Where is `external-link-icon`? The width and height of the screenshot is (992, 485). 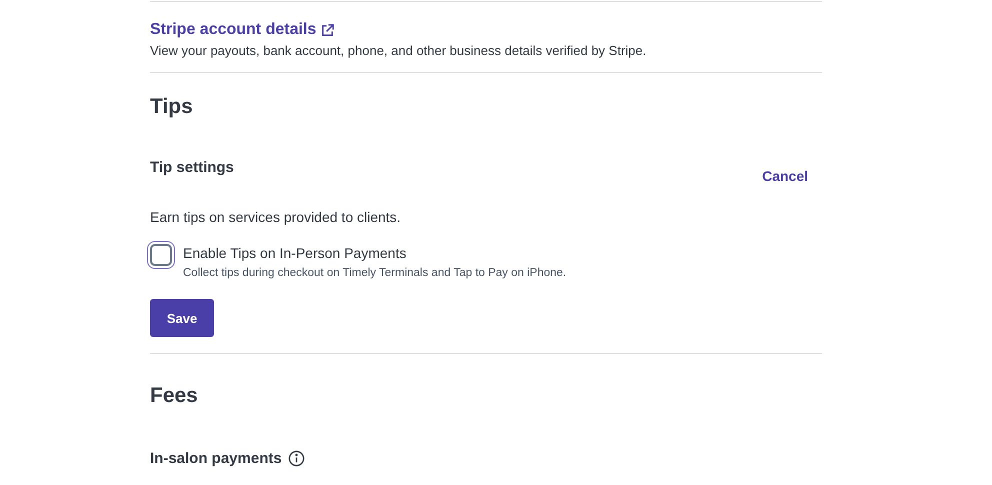 external-link-icon is located at coordinates (328, 30).